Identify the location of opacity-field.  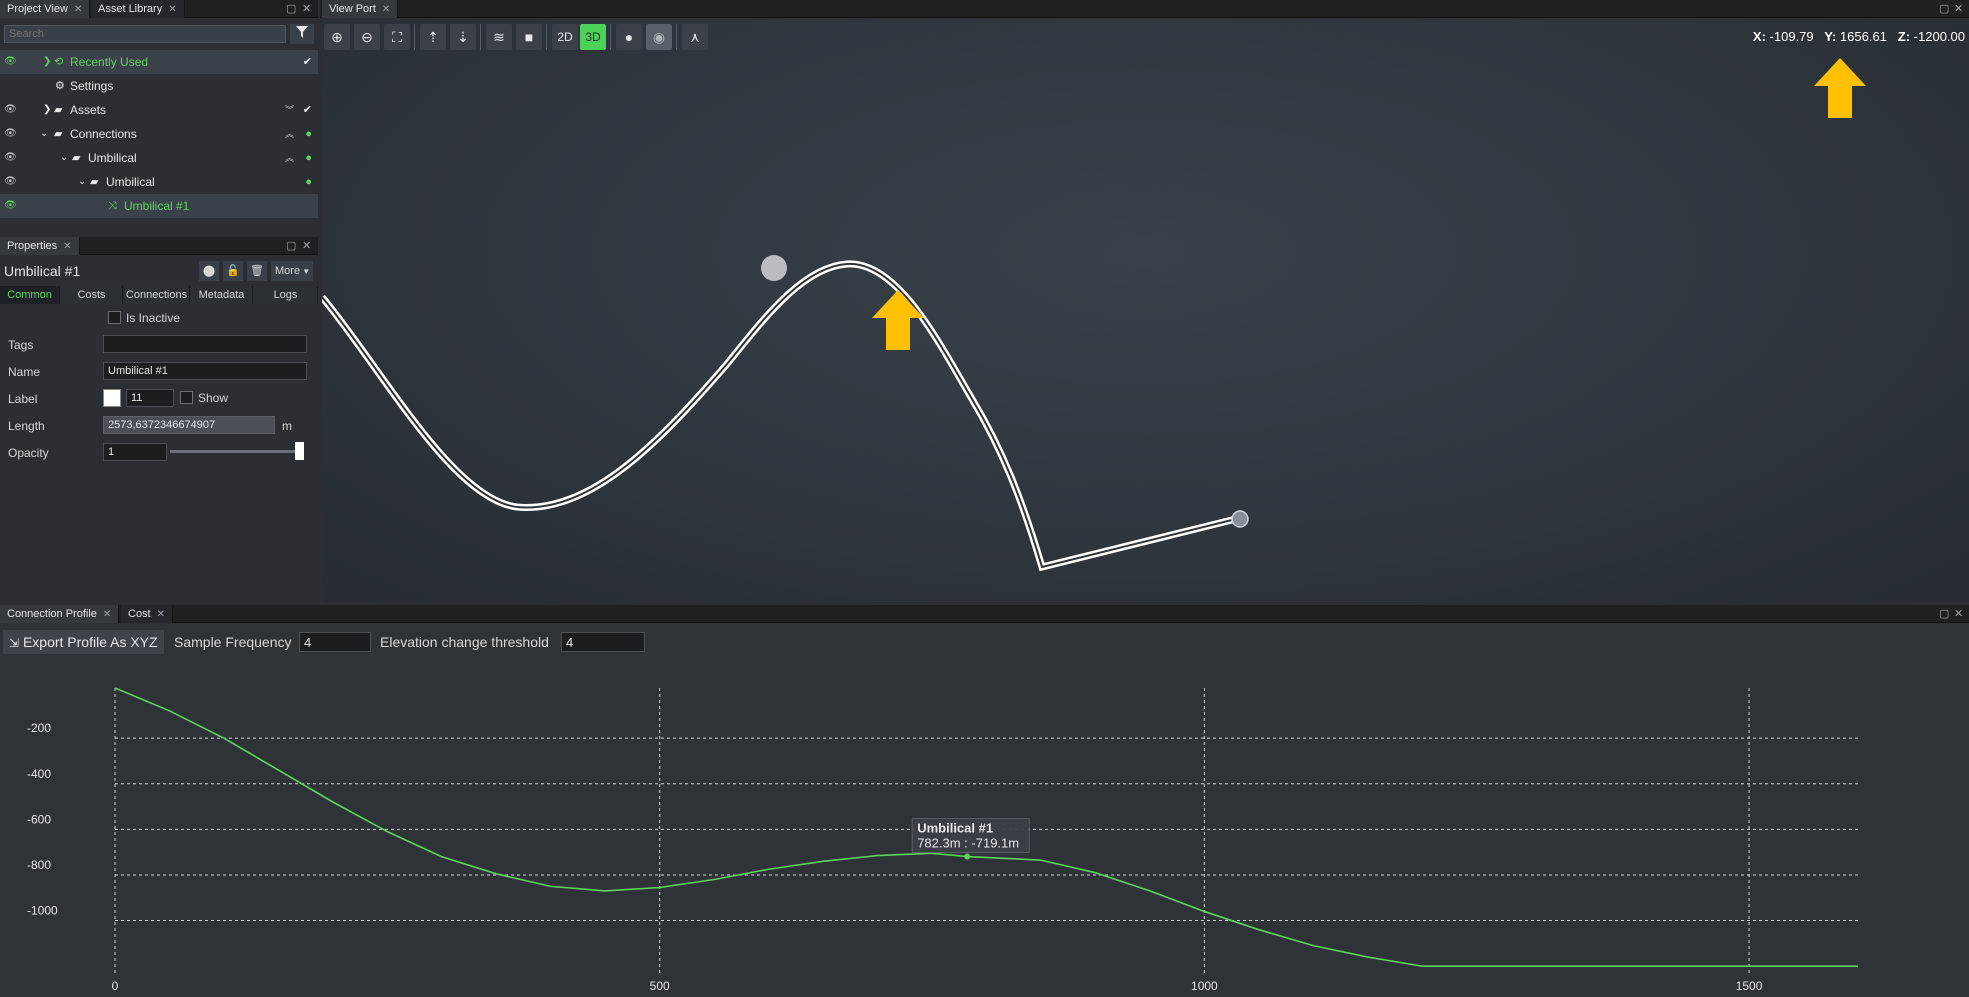
(135, 452).